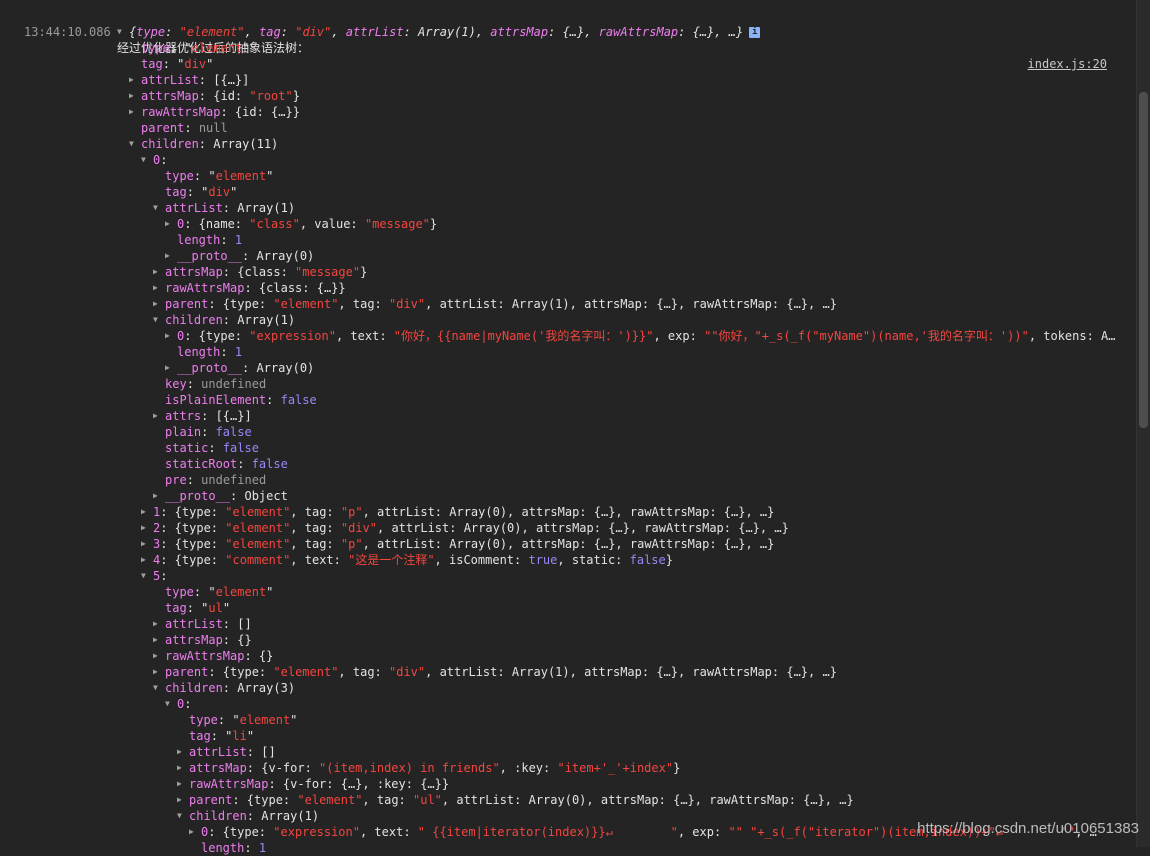 The width and height of the screenshot is (1150, 856). Describe the element at coordinates (260, 272) in the screenshot. I see `tree-row: ▶ attrsMap: {class: "message"}` at that location.